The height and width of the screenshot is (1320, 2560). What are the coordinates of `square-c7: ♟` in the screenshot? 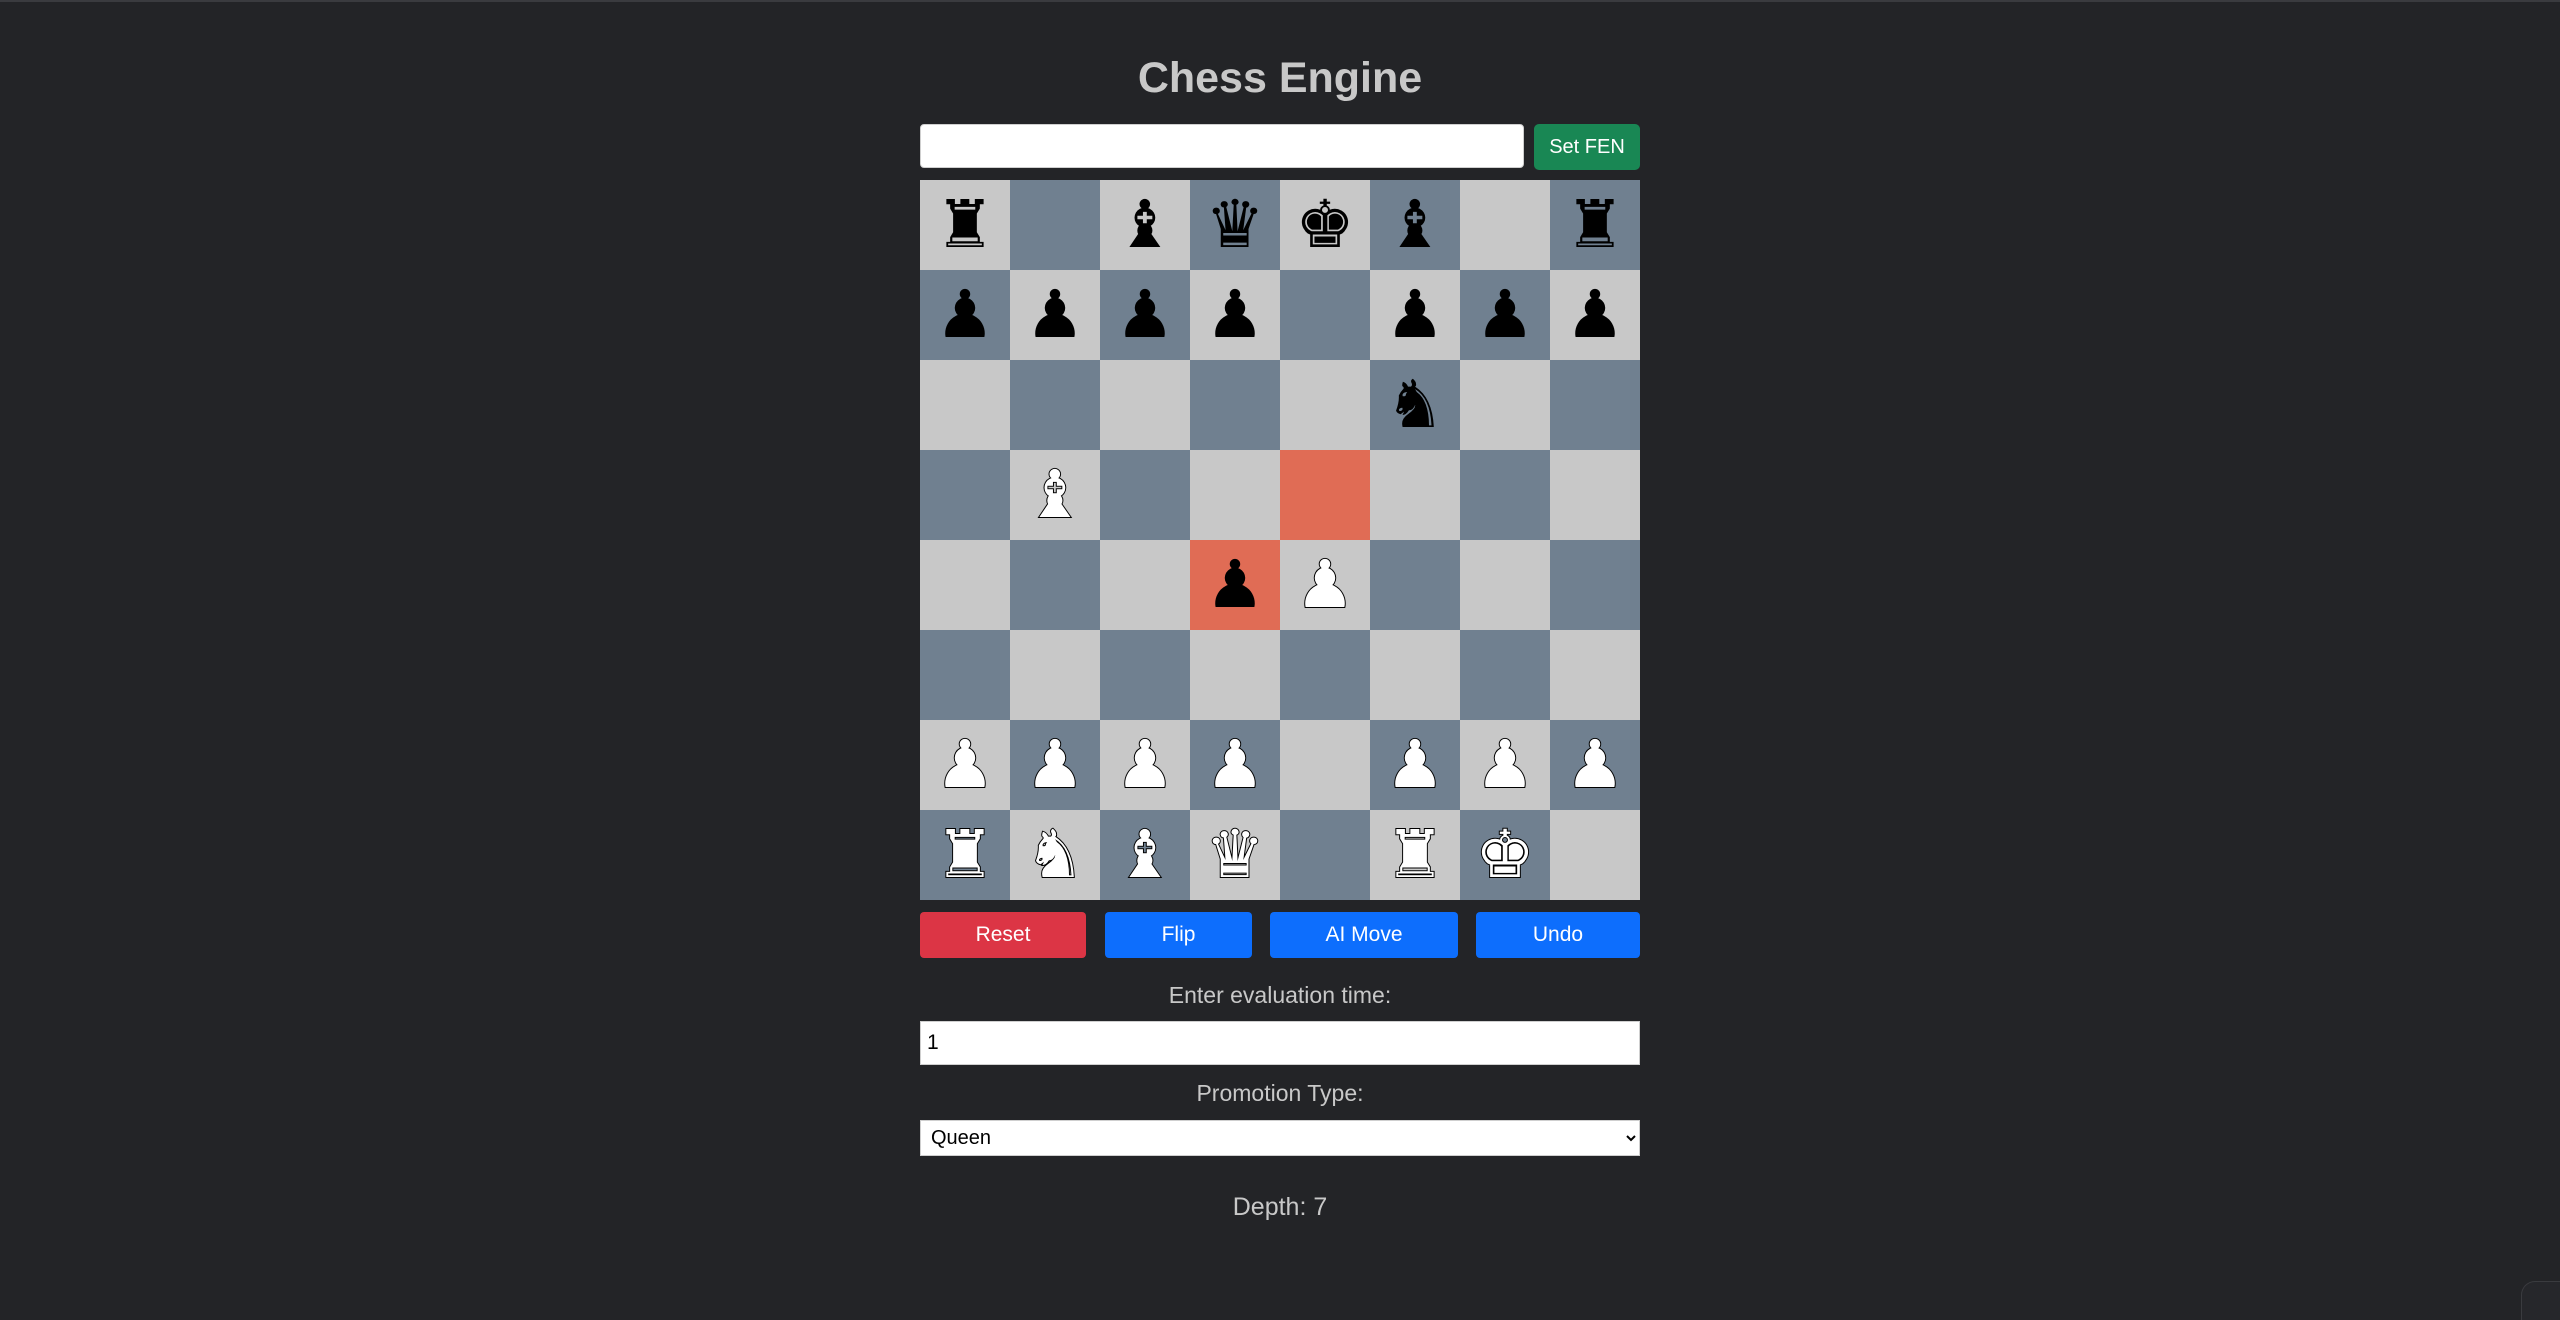 It's located at (1145, 315).